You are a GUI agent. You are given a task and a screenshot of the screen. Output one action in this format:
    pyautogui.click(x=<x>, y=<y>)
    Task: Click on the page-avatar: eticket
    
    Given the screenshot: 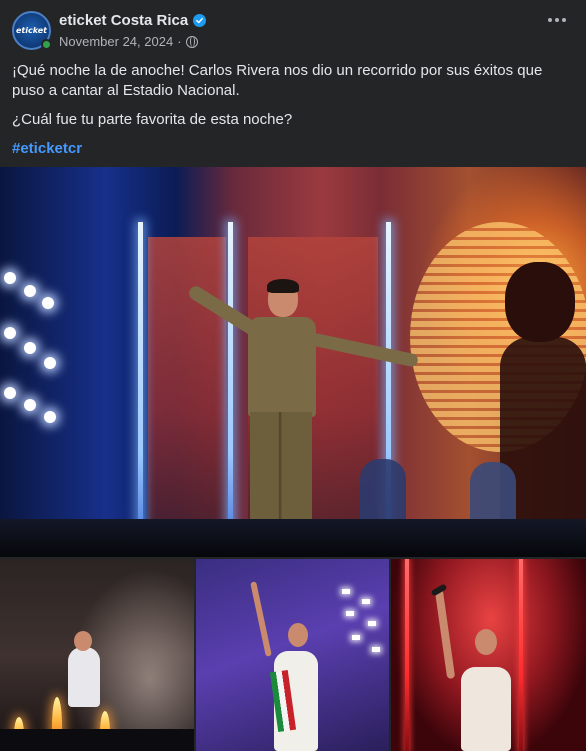 What is the action you would take?
    pyautogui.click(x=32, y=30)
    